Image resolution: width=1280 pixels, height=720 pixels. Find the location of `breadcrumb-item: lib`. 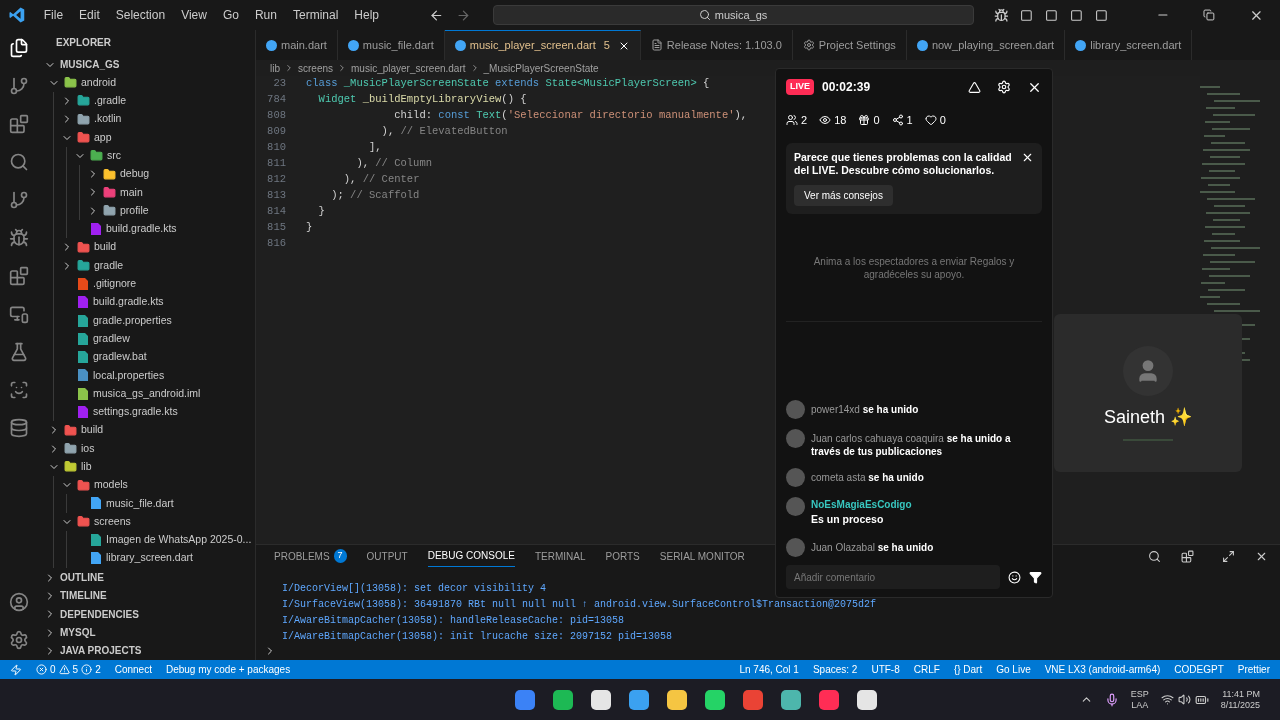

breadcrumb-item: lib is located at coordinates (275, 68).